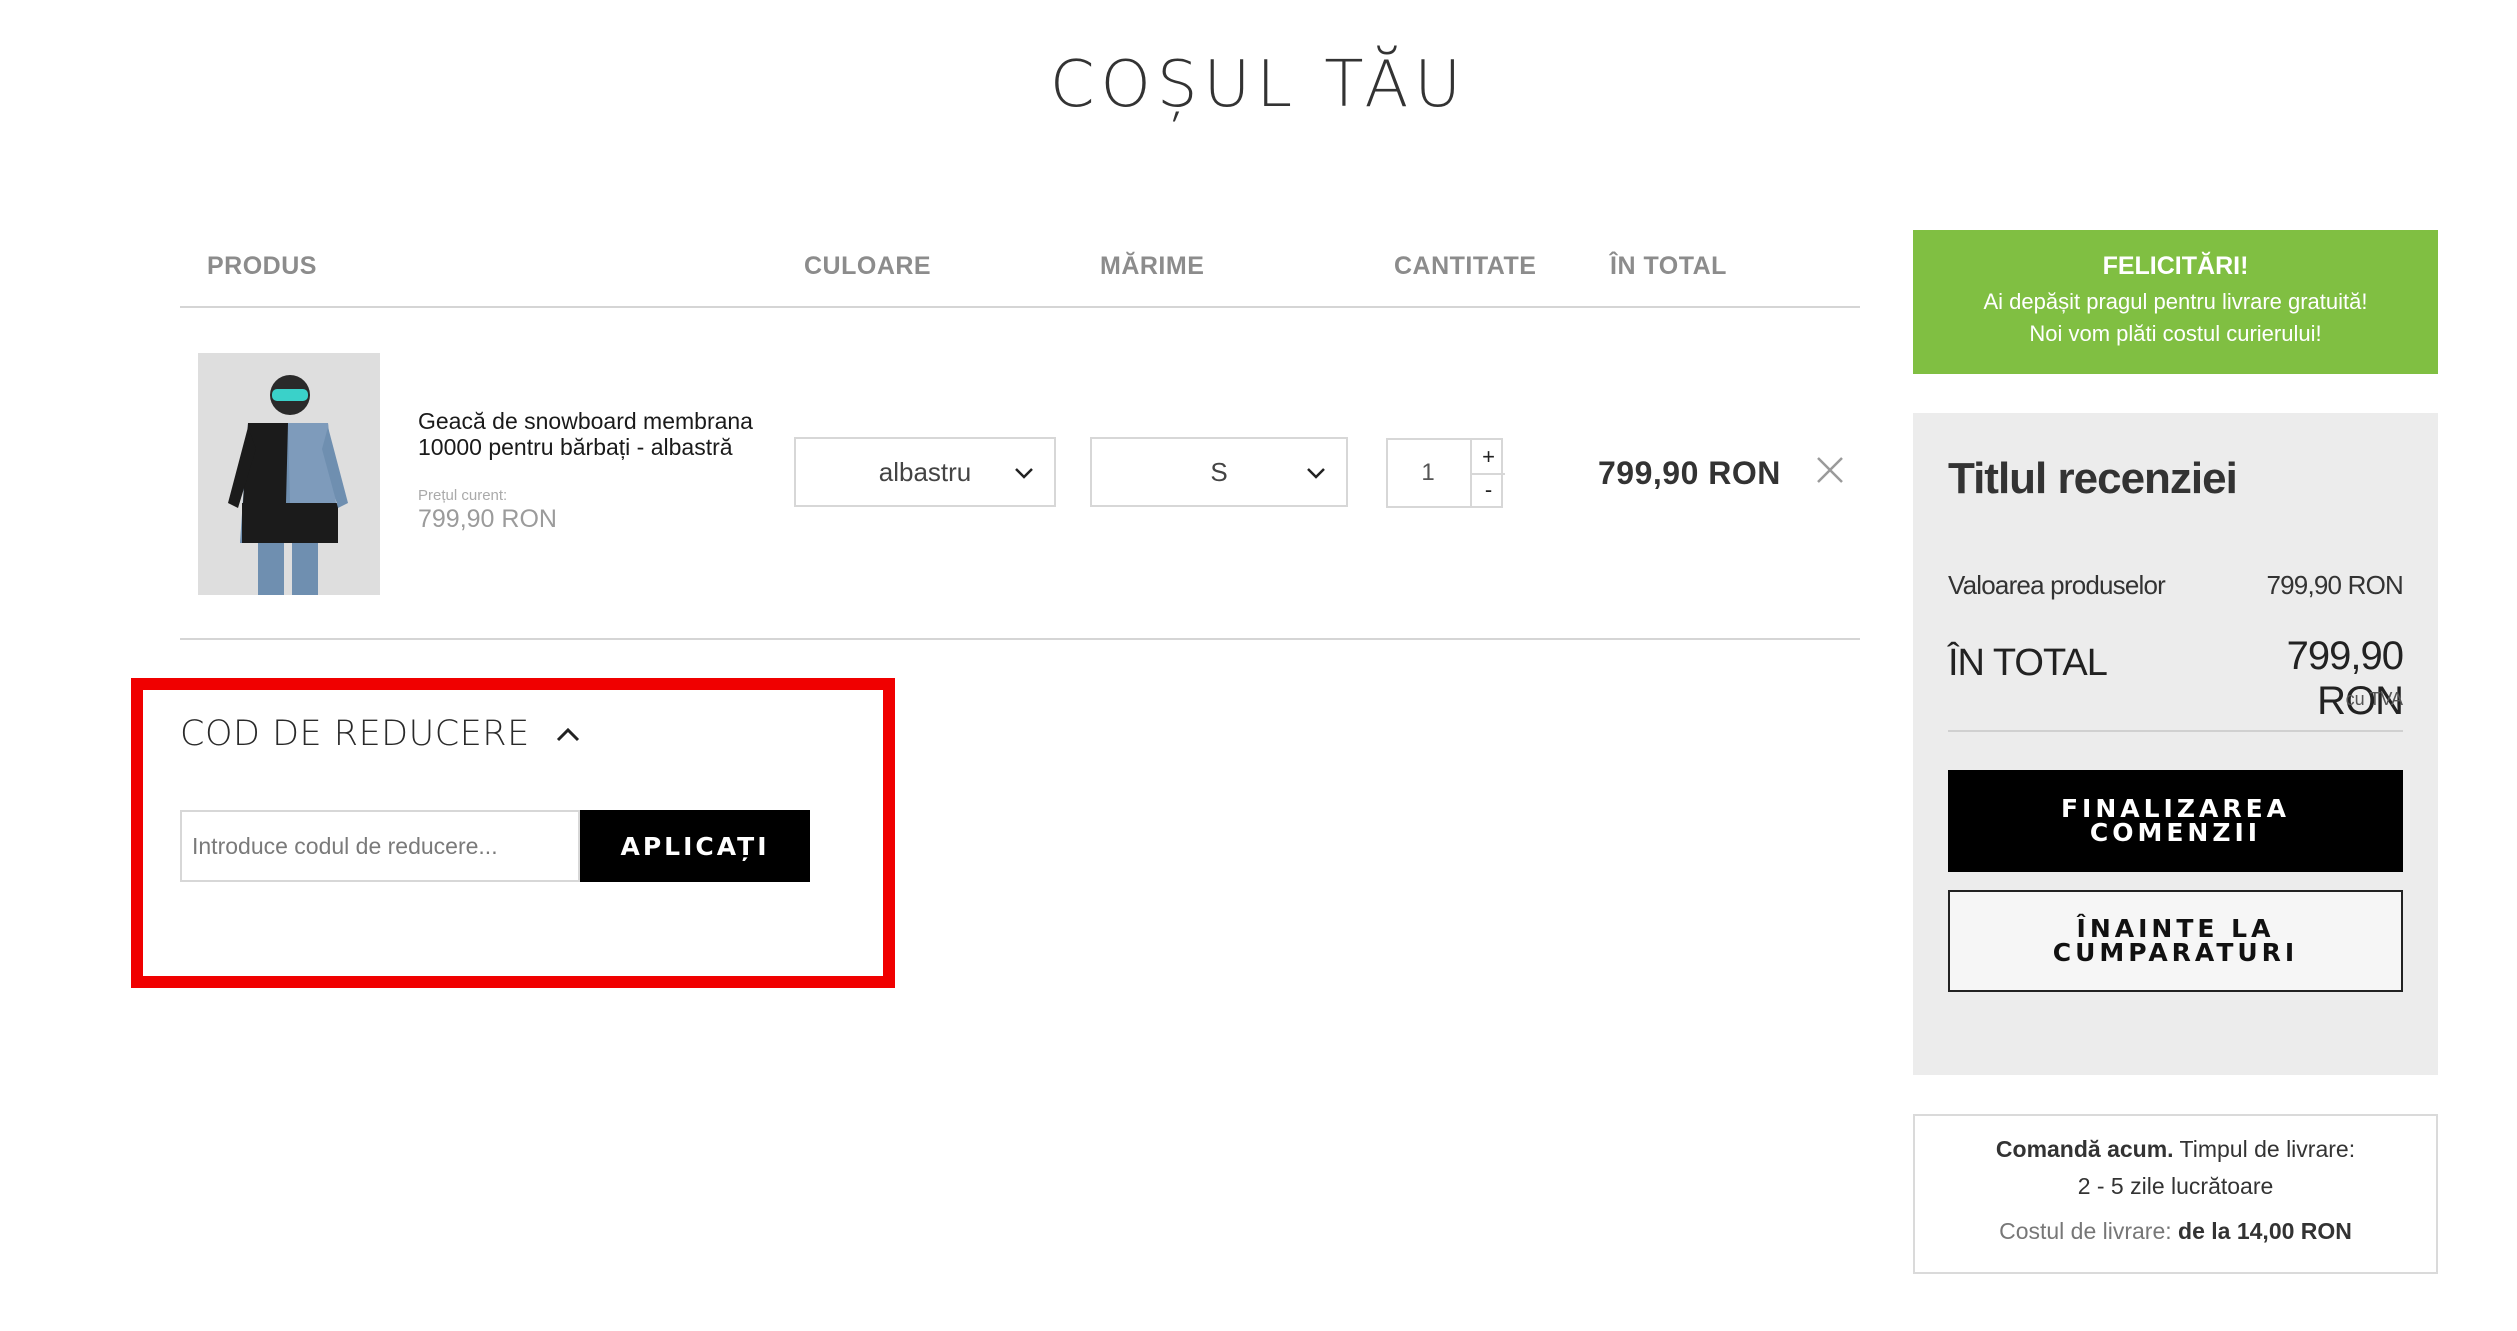 The height and width of the screenshot is (1331, 2517). What do you see at coordinates (487, 519) in the screenshot?
I see `current-price: 799,90 RON` at bounding box center [487, 519].